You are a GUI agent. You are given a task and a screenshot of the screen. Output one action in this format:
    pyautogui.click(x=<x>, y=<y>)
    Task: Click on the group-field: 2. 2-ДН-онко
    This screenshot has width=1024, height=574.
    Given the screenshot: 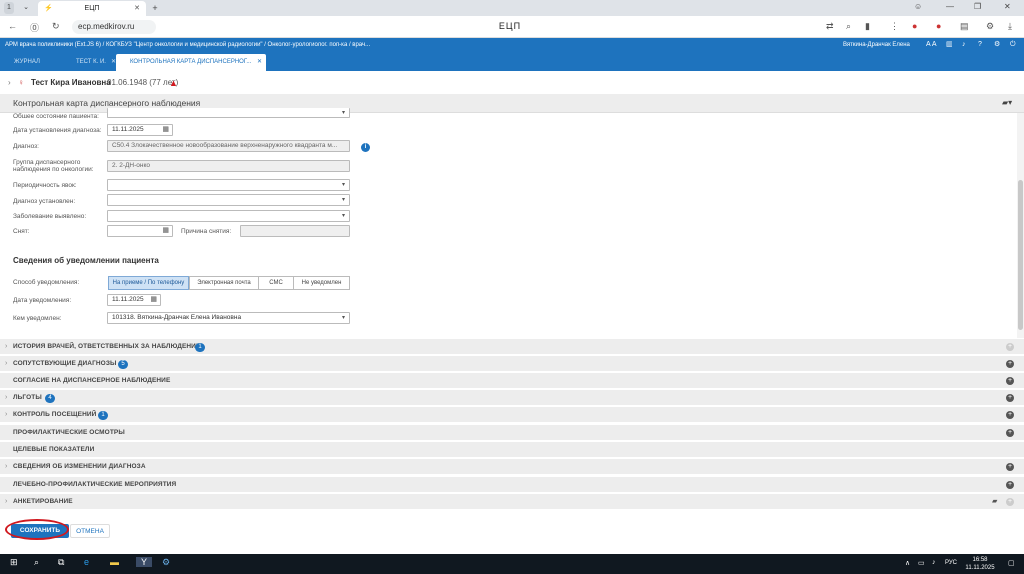 What is the action you would take?
    pyautogui.click(x=228, y=166)
    